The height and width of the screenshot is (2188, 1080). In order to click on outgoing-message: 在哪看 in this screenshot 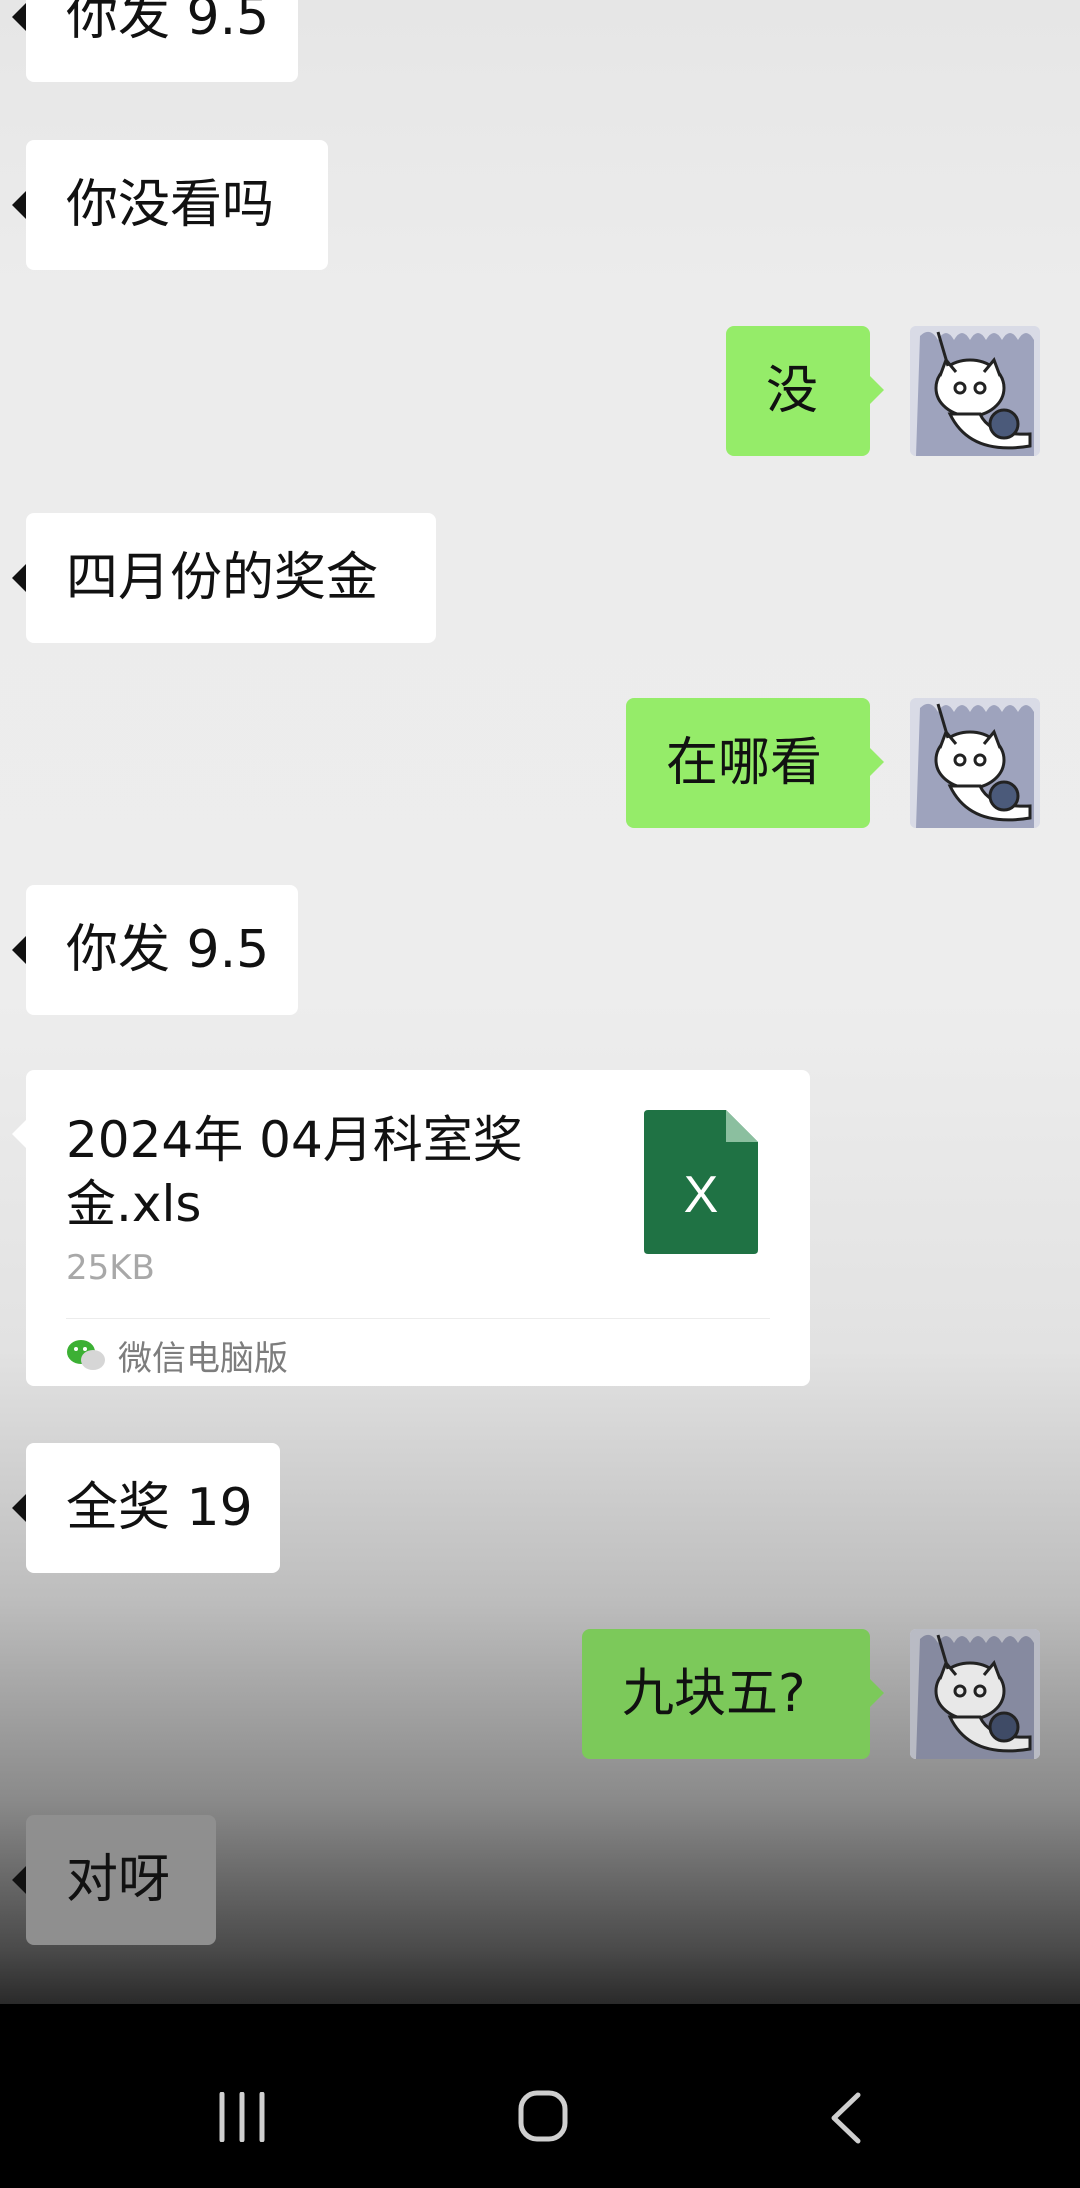, I will do `click(748, 763)`.